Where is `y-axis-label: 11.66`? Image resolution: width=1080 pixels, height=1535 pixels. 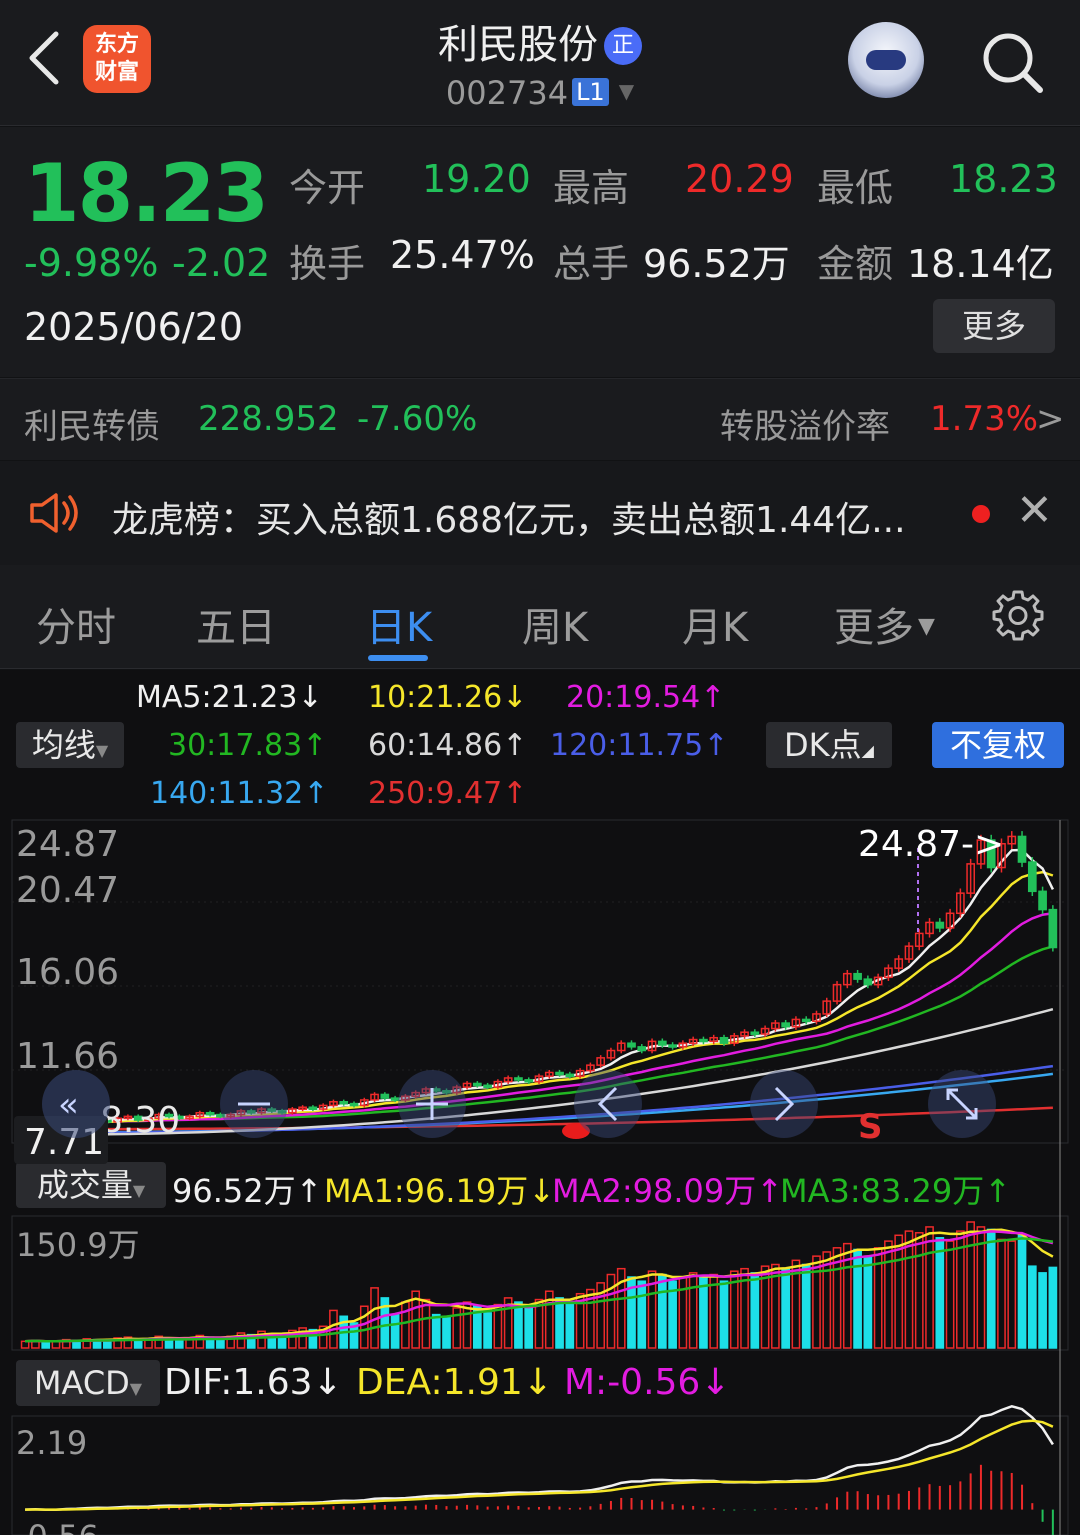 y-axis-label: 11.66 is located at coordinates (67, 1056).